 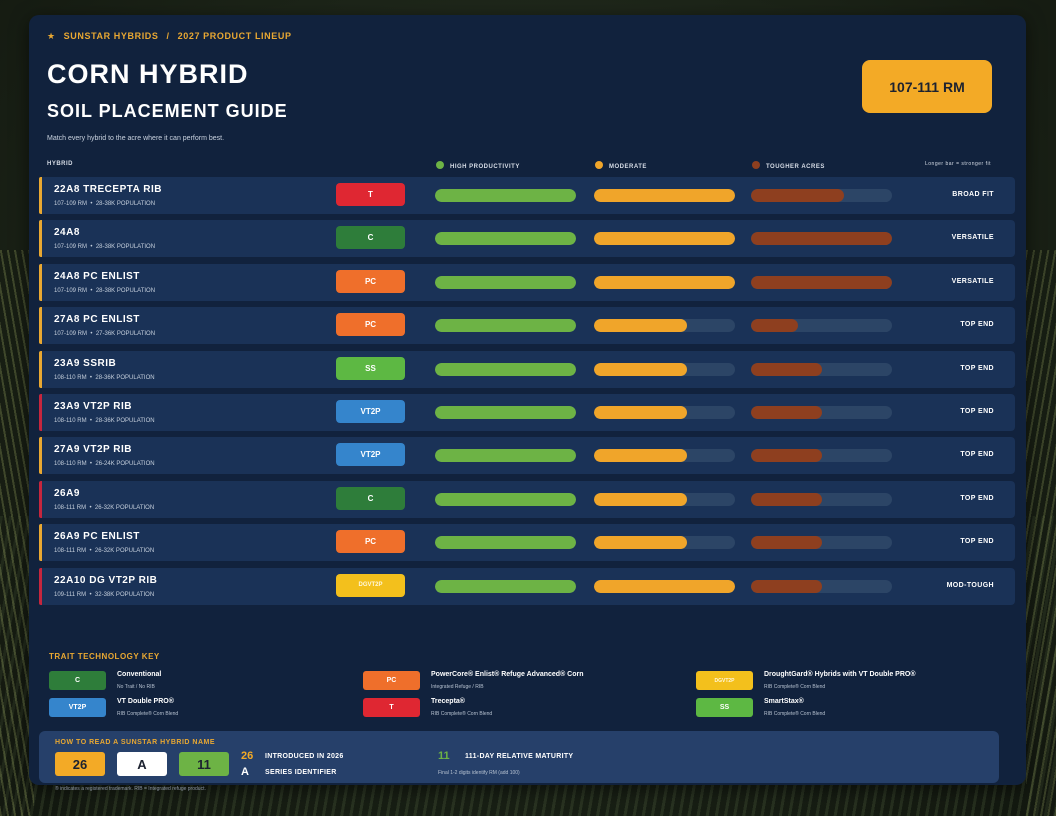 I want to click on hybrid-meta: 107-109 RM • 28-38K POPULATION, so click(x=105, y=290).